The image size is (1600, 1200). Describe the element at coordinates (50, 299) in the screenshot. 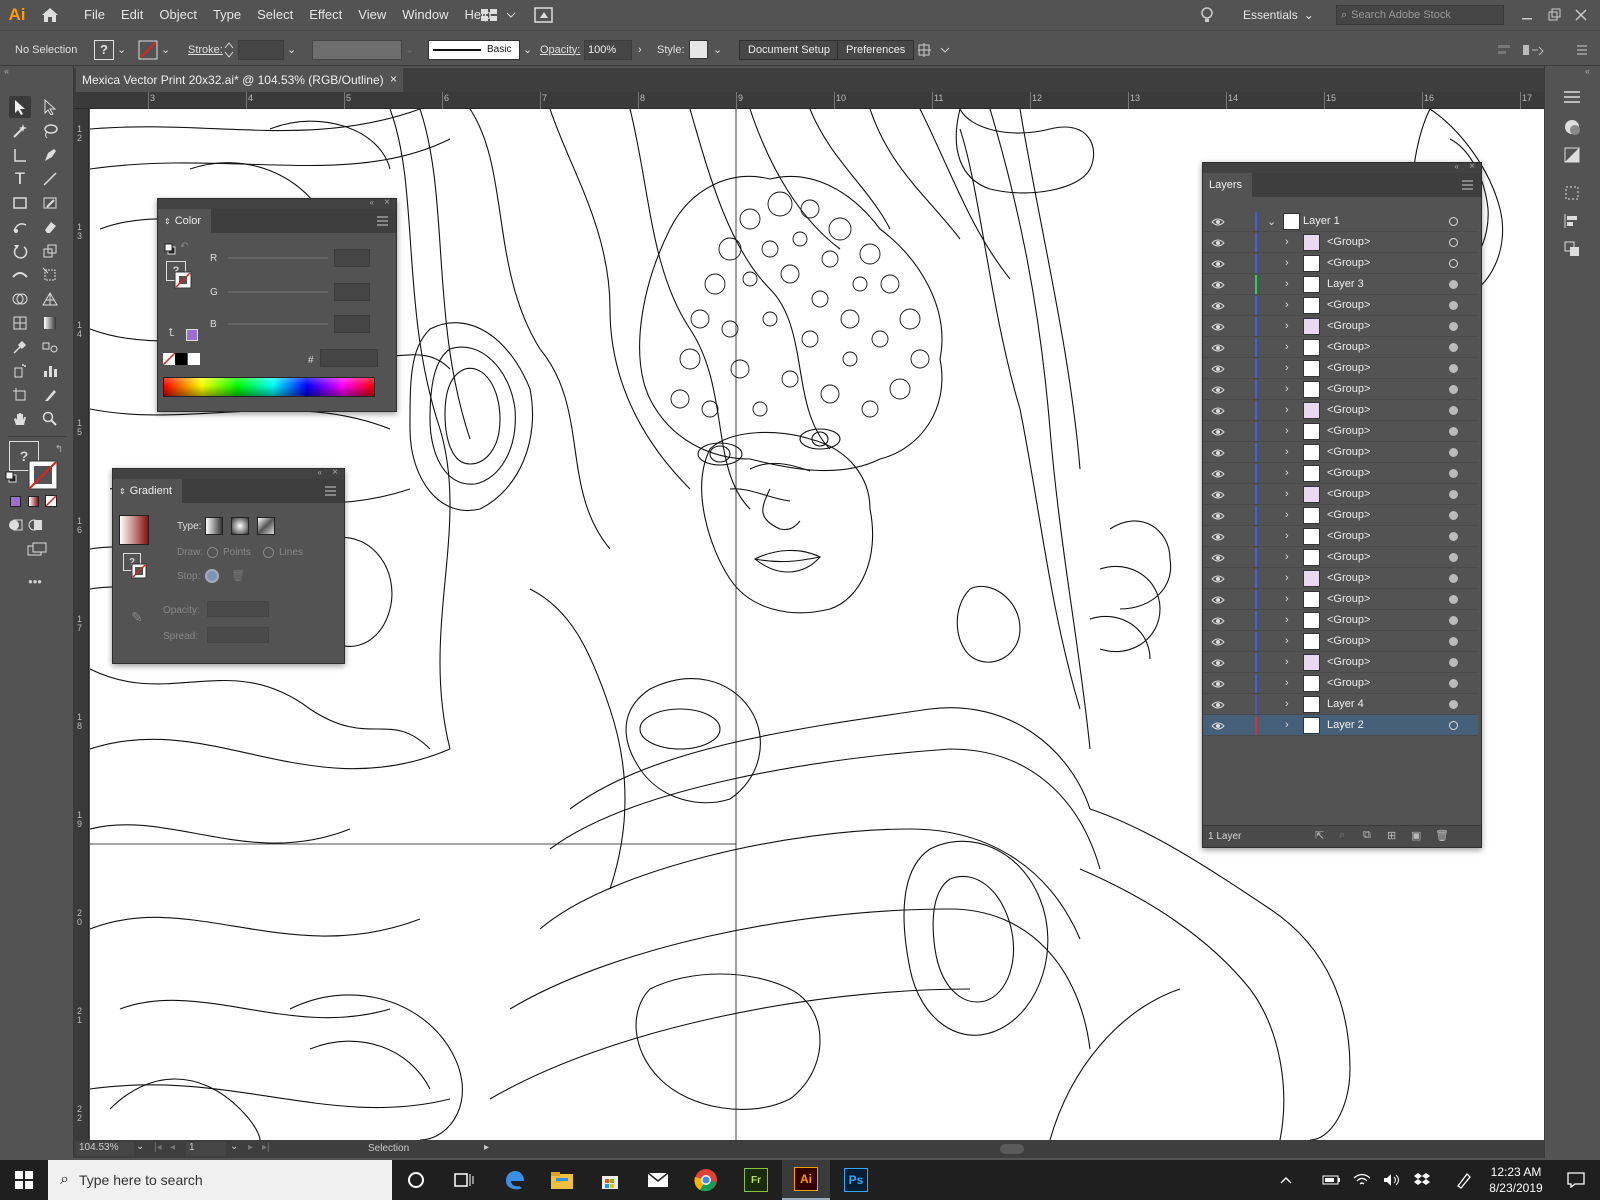

I see `perspective-grid-tool-icon` at that location.